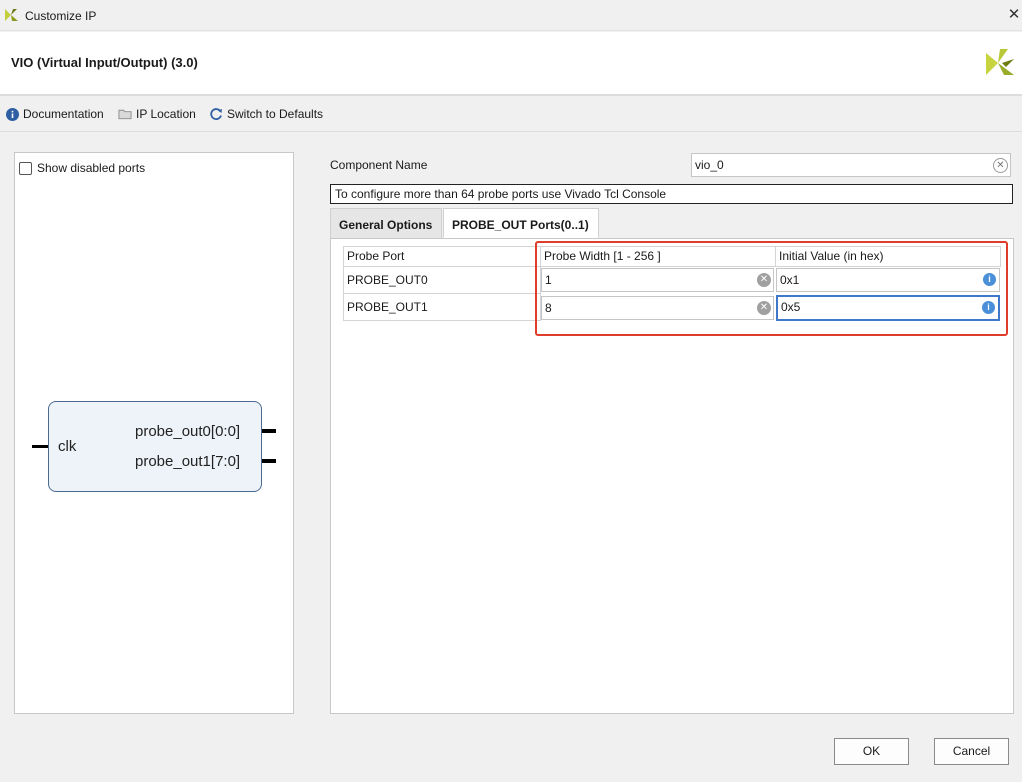  Describe the element at coordinates (672, 223) in the screenshot. I see `tab-bar: General Options PROBE_OUT Ports(0..1)` at that location.